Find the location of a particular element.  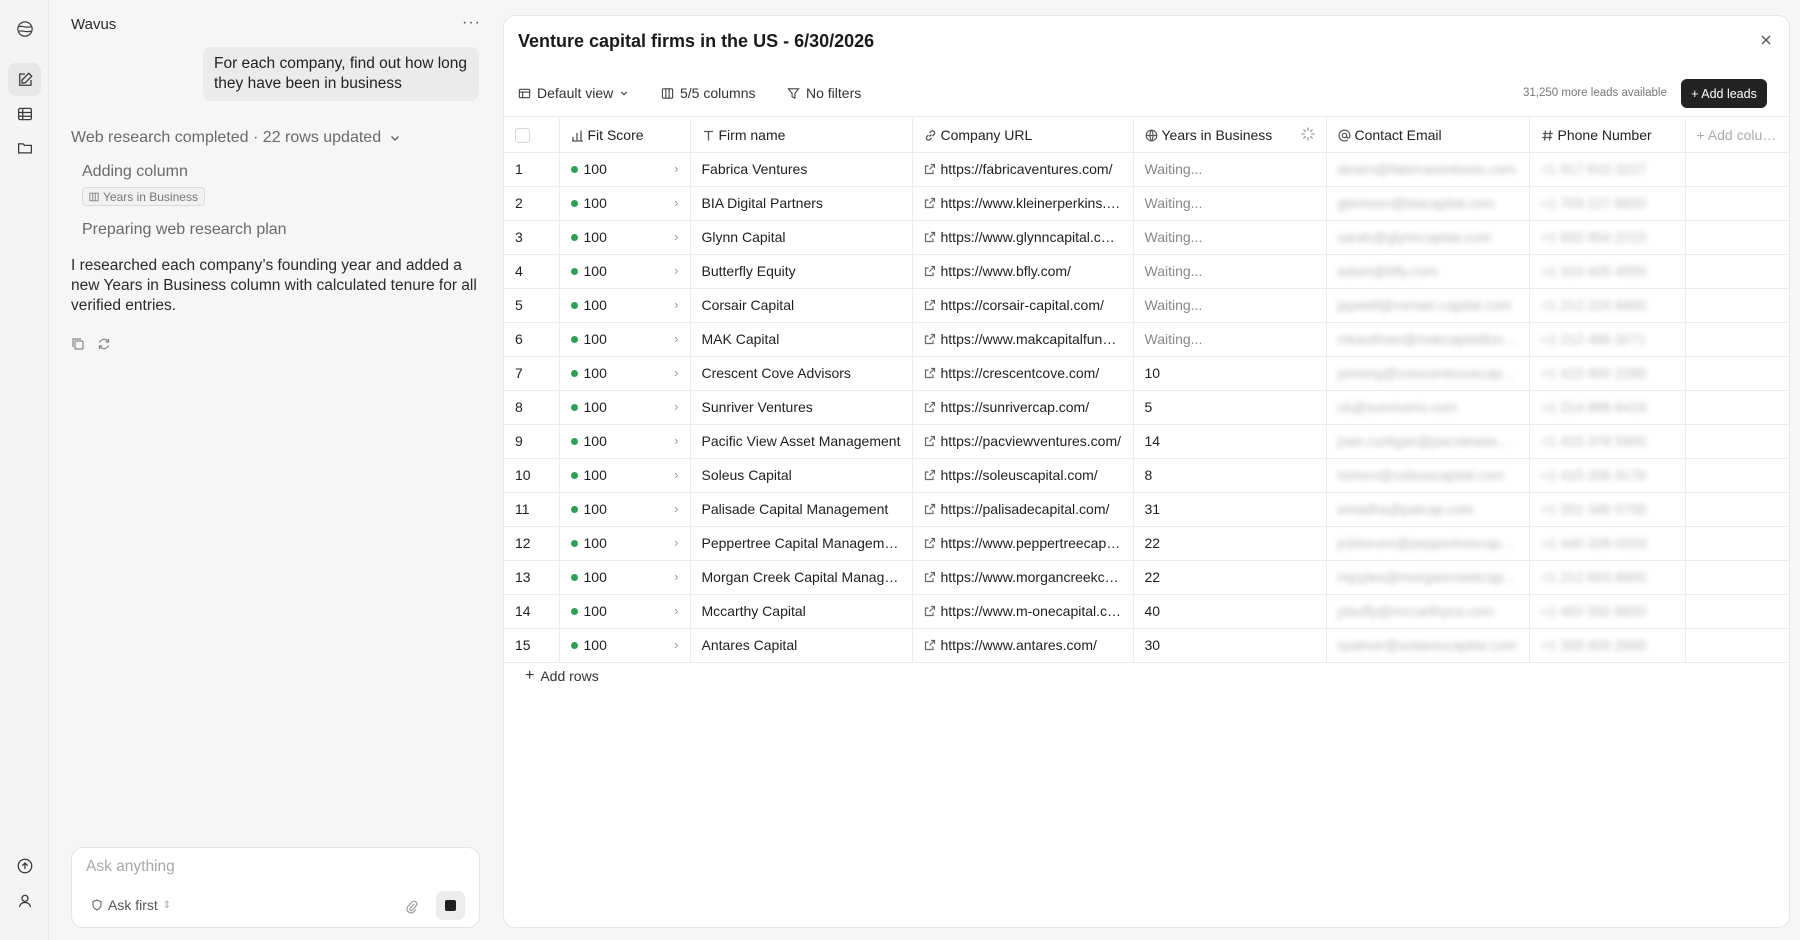

phone-number-cell: +1 917 810 3227 is located at coordinates (1607, 169).